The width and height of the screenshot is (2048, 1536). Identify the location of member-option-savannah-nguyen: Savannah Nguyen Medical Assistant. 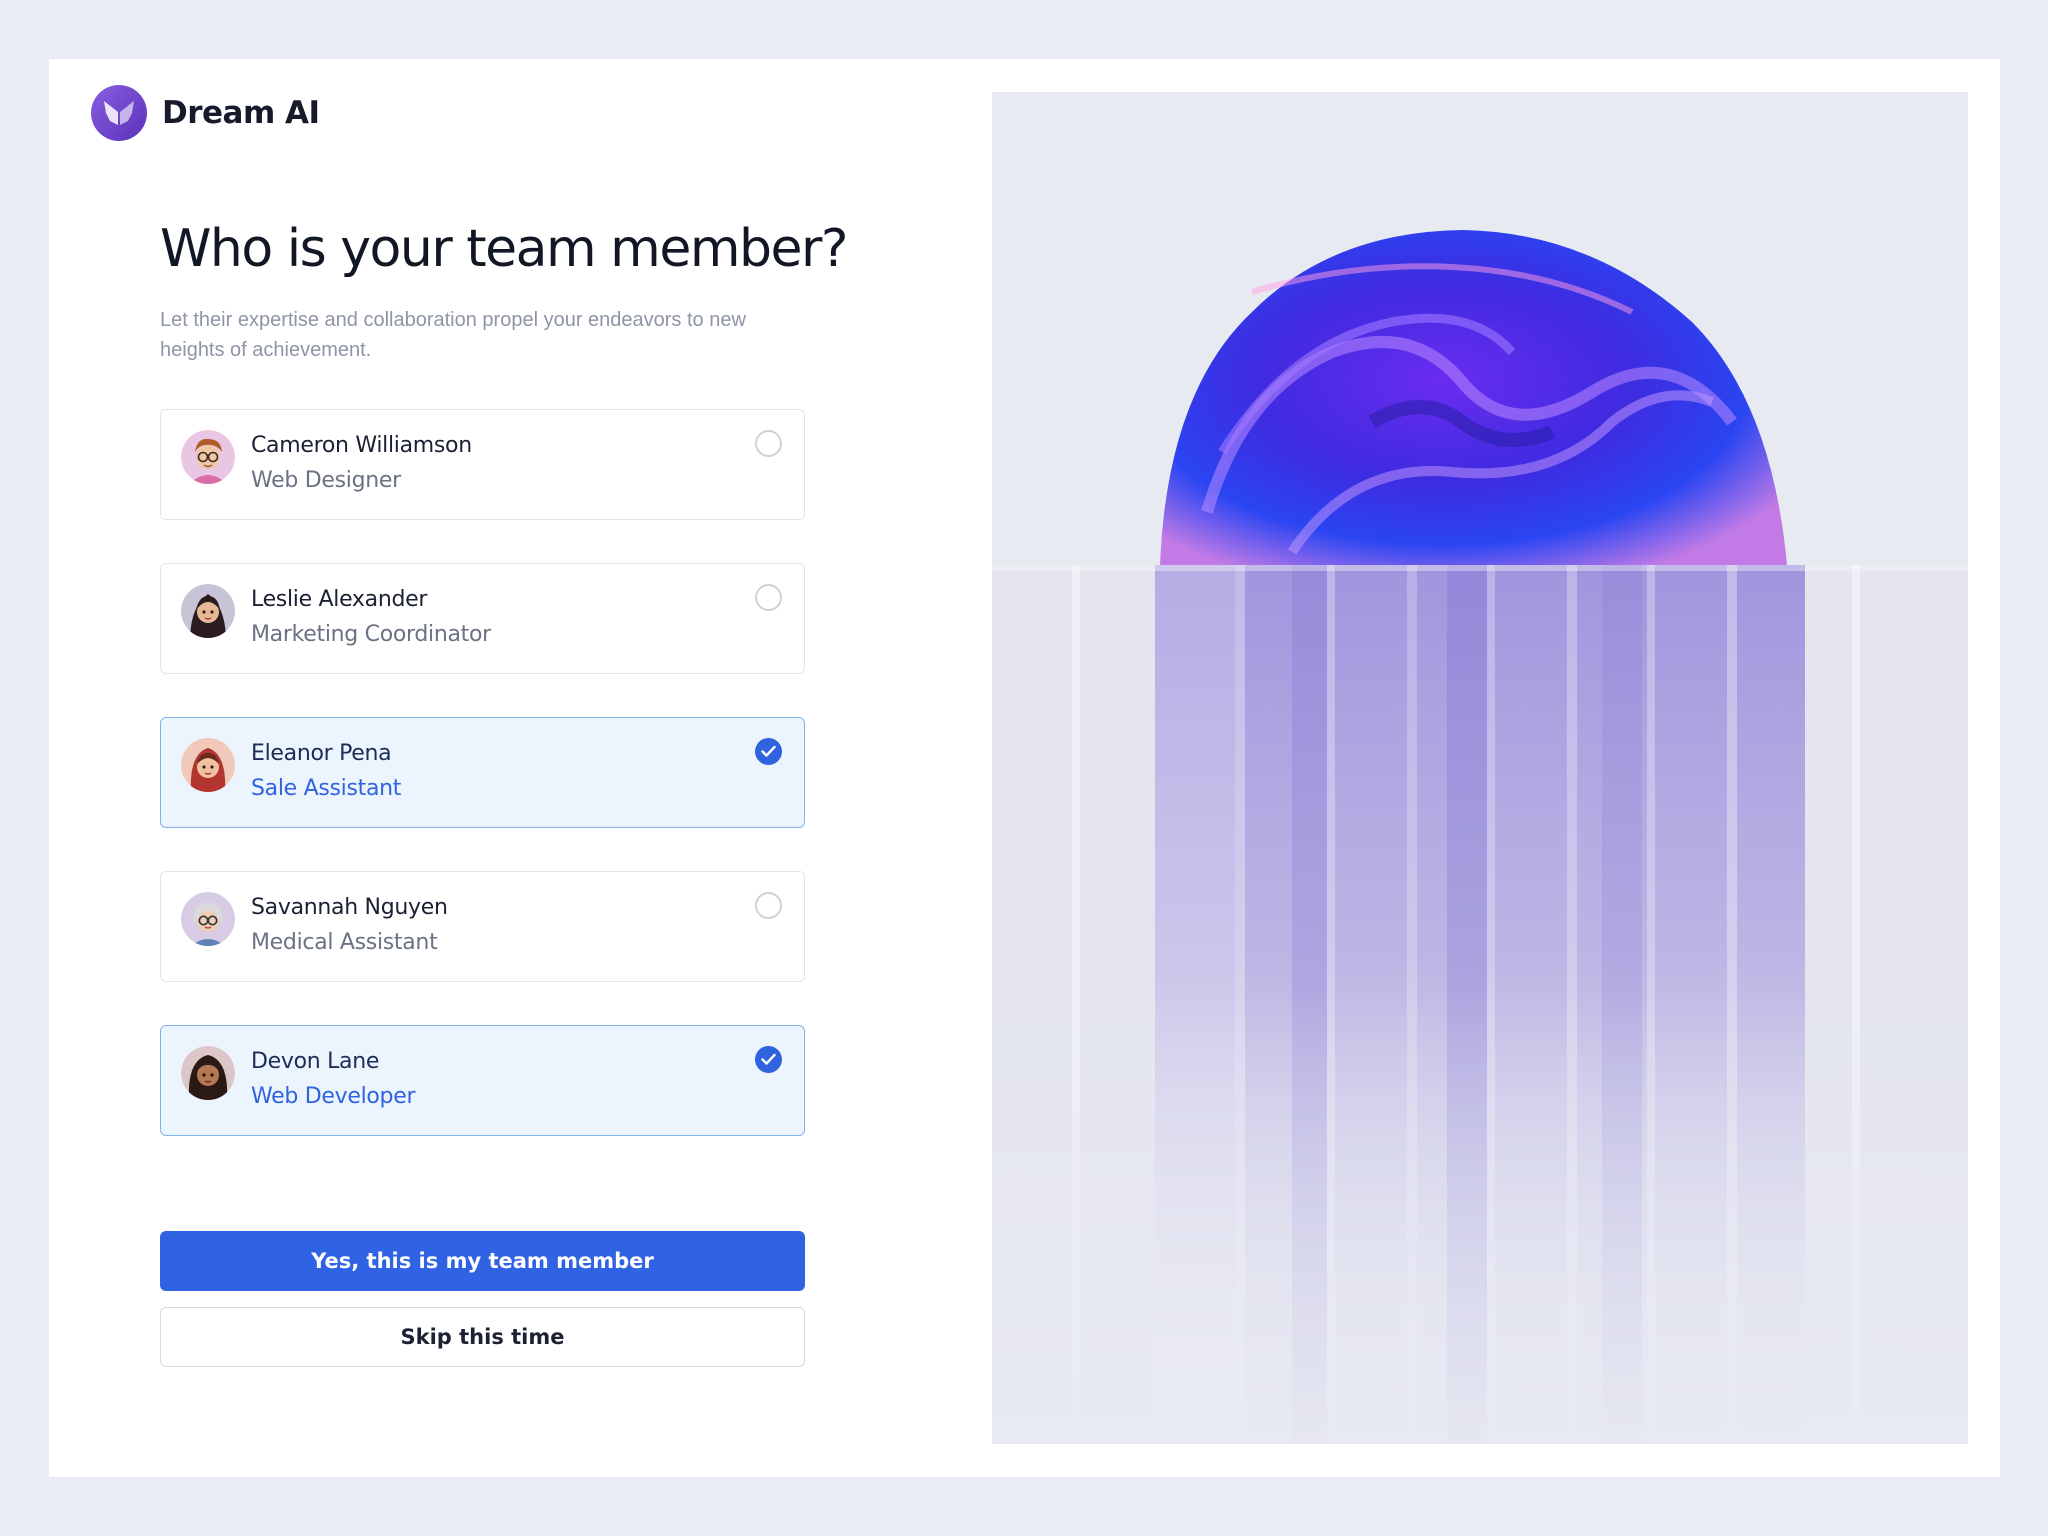
(482, 926).